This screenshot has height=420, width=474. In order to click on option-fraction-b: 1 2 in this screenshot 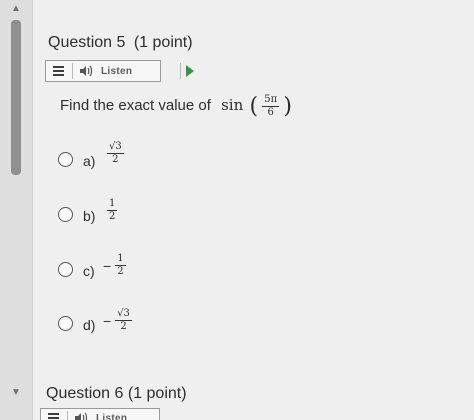, I will do `click(112, 210)`.